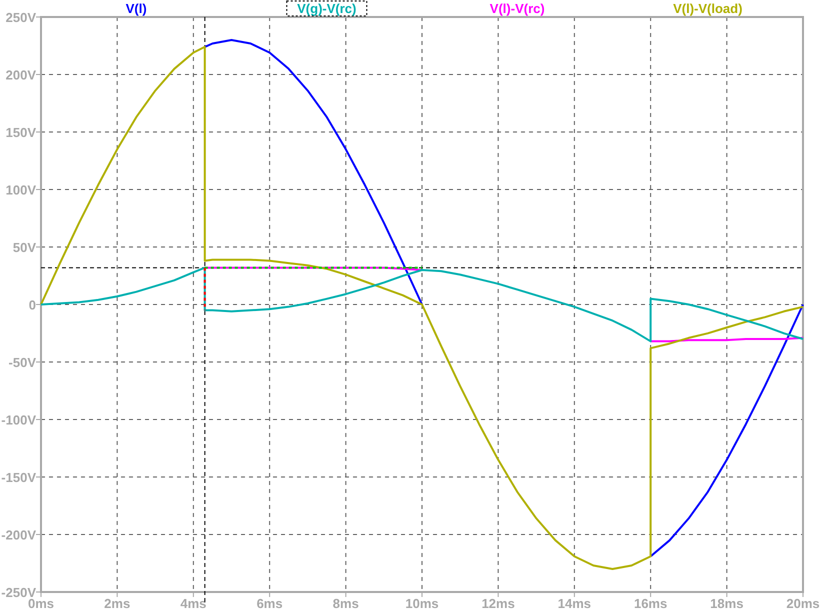 This screenshot has height=614, width=820. I want to click on axis-tick-label: 8ms, so click(345, 603).